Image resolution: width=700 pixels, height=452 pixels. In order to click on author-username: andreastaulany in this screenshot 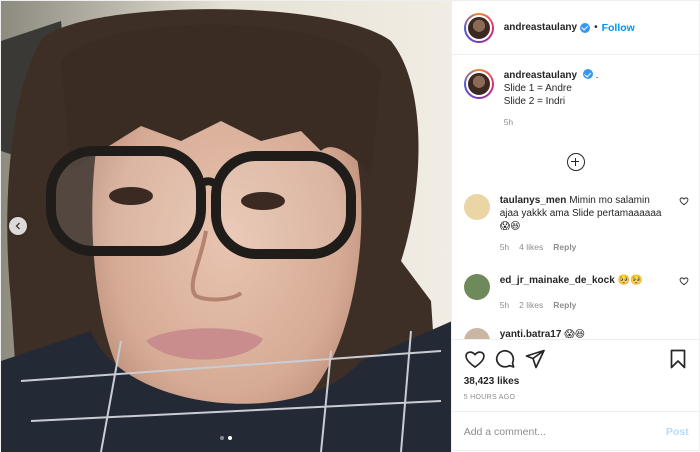, I will do `click(540, 27)`.